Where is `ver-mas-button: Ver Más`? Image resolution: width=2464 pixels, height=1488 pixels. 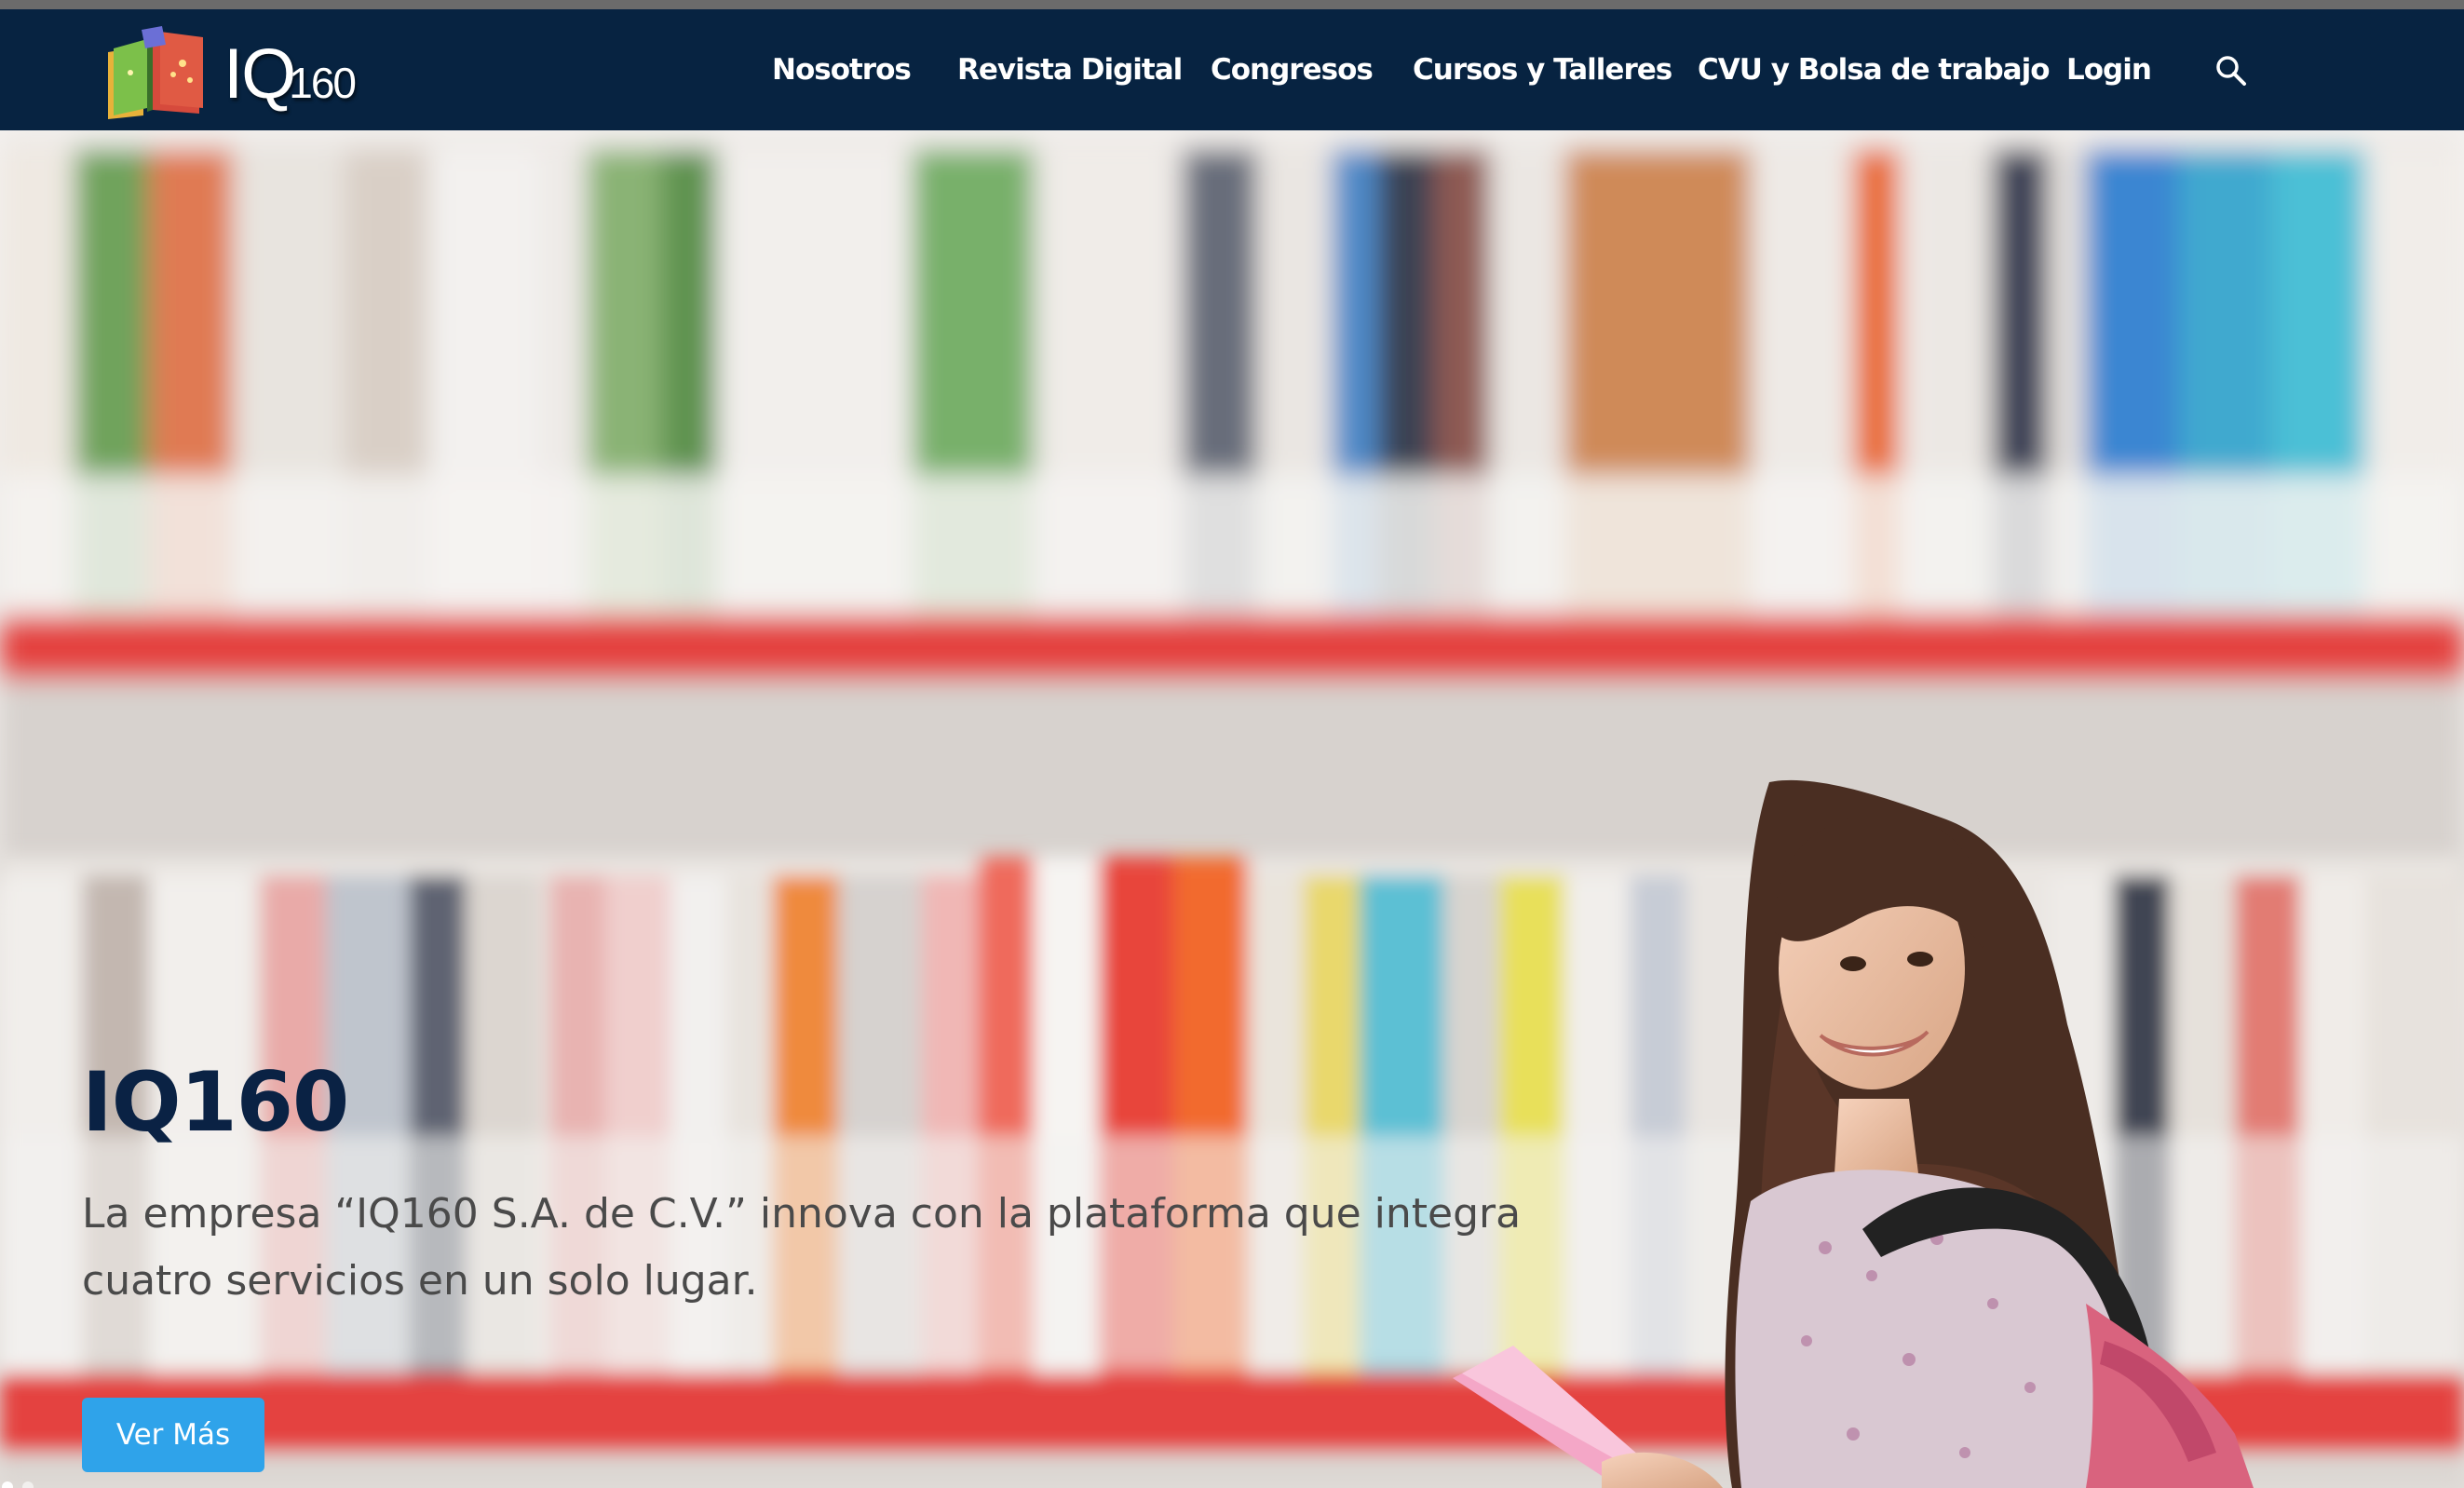 ver-mas-button: Ver Más is located at coordinates (173, 1435).